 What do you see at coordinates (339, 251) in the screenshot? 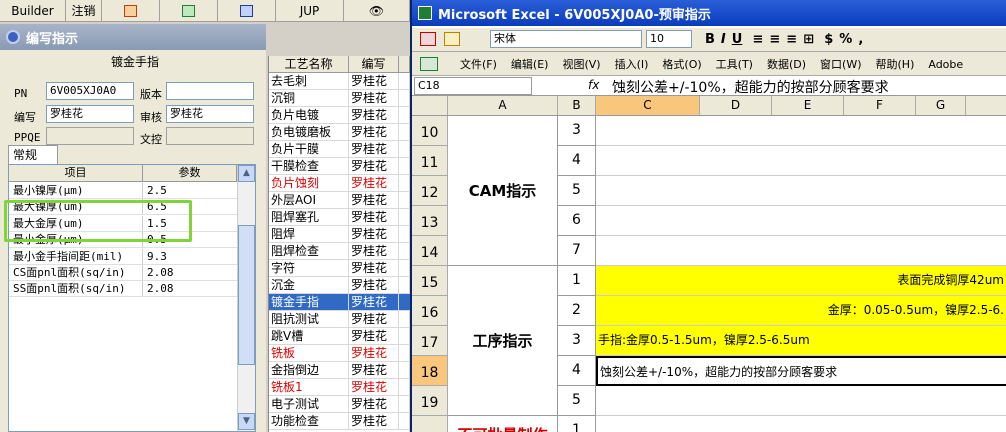
I see `process-row: 阻焊检查 罗桂花` at bounding box center [339, 251].